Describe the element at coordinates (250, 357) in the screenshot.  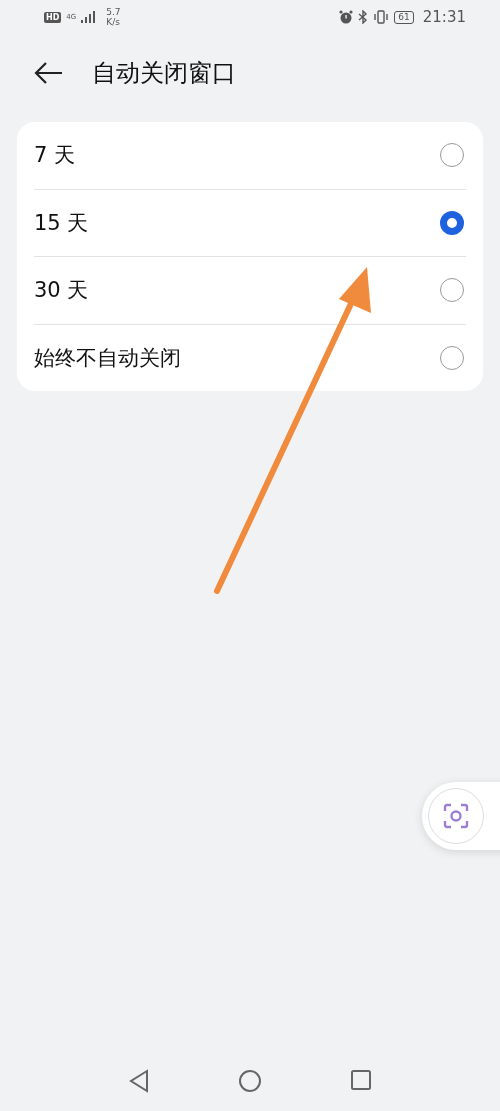
I see `option-row: 始终不自动关闭` at that location.